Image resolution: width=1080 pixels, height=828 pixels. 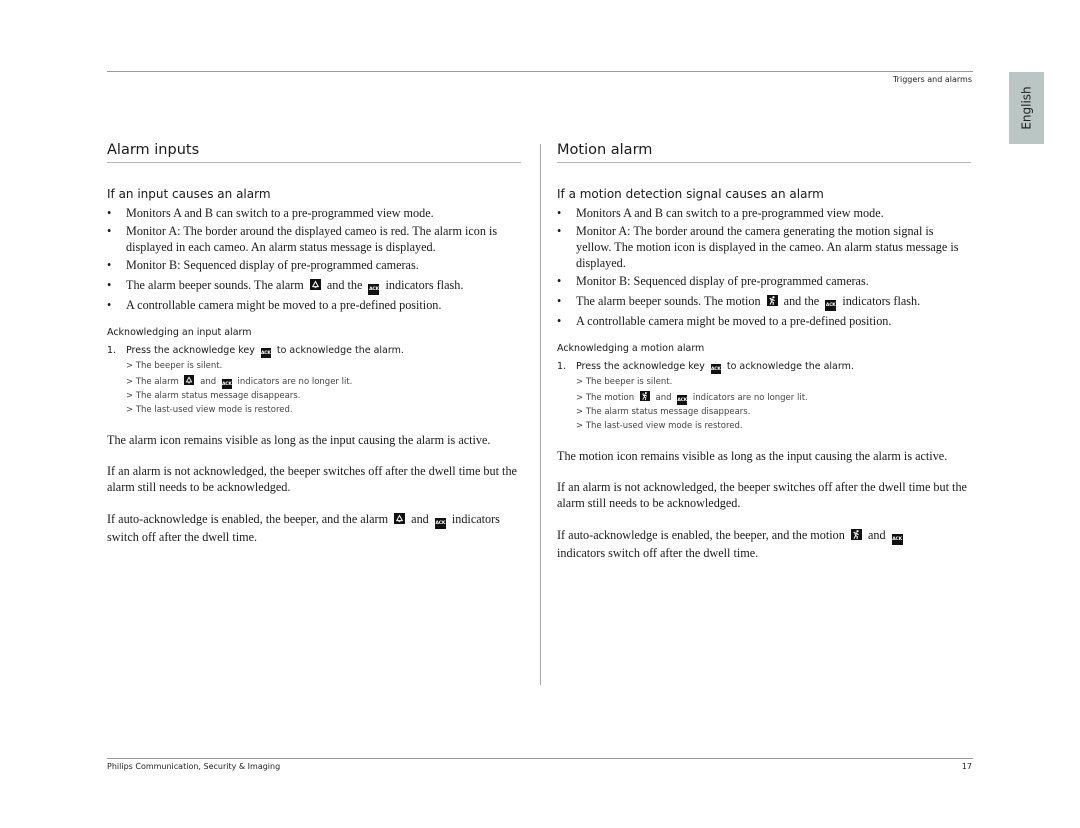 I want to click on procedure-heading: Acknowledging an input alarm, so click(x=179, y=332).